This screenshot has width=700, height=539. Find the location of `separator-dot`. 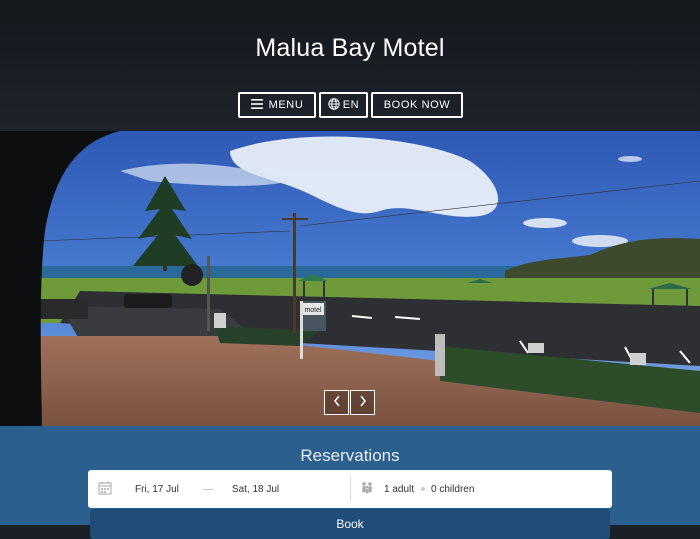

separator-dot is located at coordinates (423, 489).